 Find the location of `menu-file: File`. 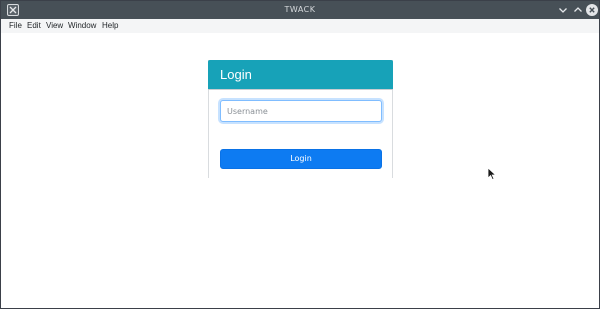

menu-file: File is located at coordinates (15, 26).